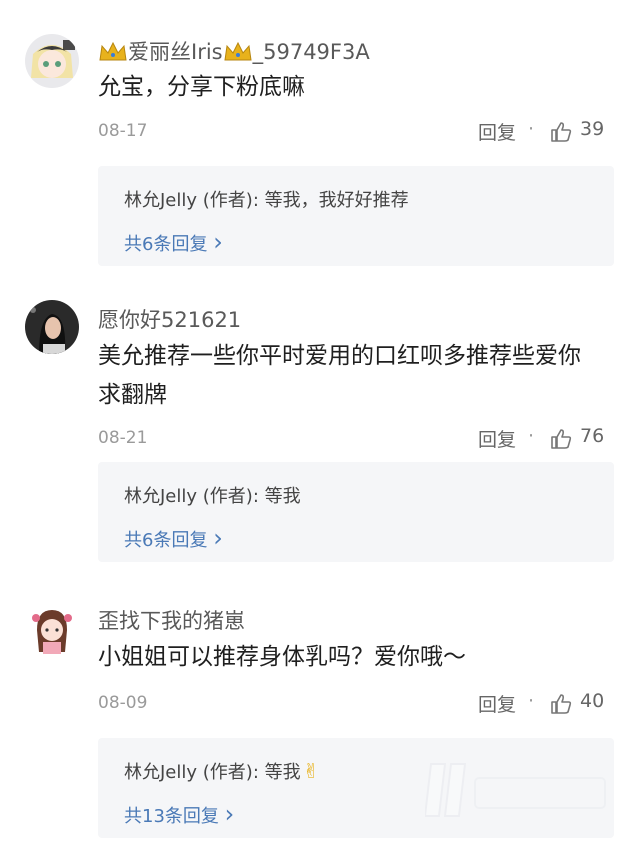 This screenshot has width=640, height=858. Describe the element at coordinates (356, 512) in the screenshot. I see `author-reply-box: 林允Jelly (作者): 等我 共6条回复 ›` at that location.